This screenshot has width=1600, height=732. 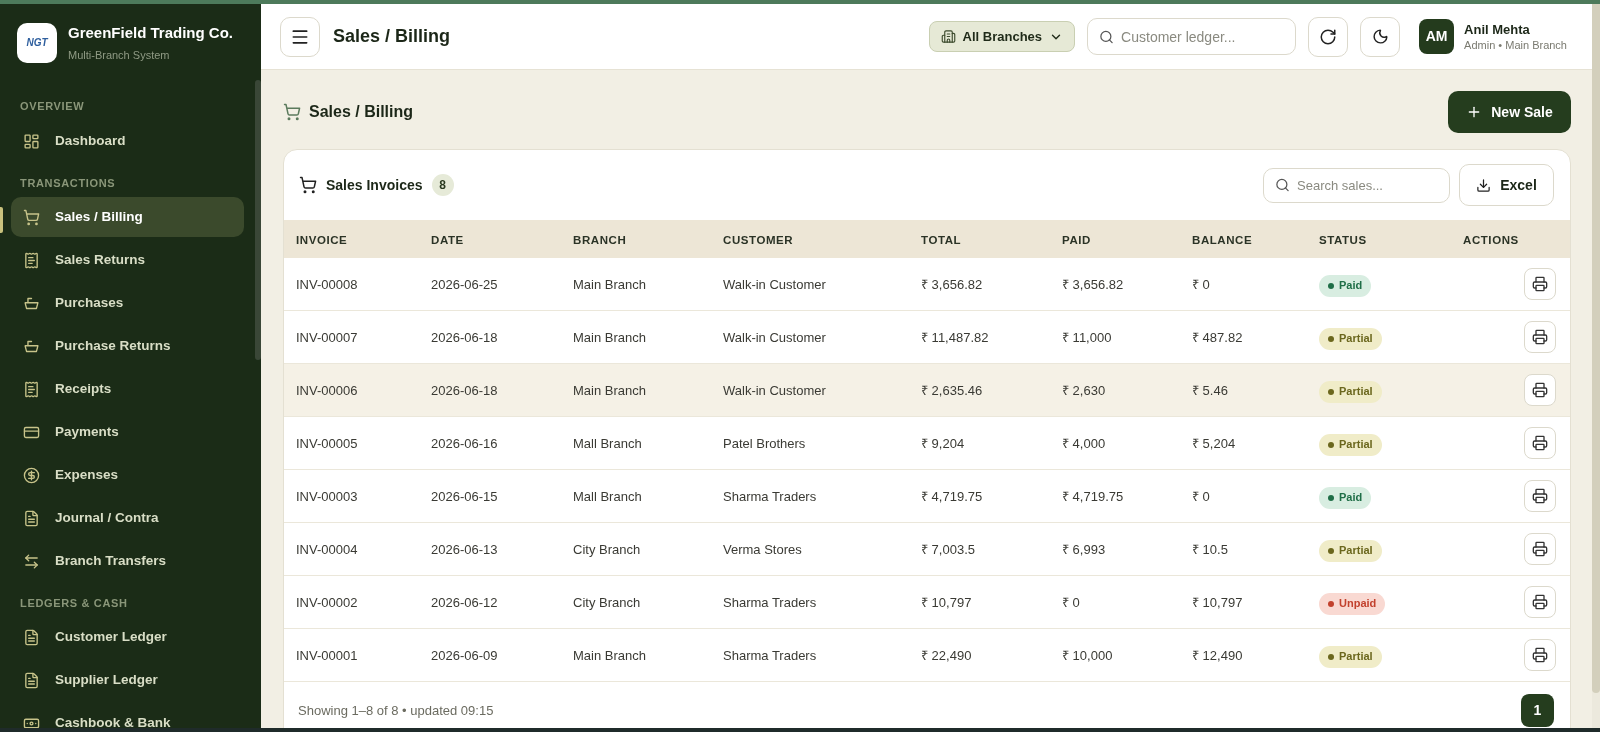 I want to click on table-cell: Verma Stores, so click(x=762, y=549).